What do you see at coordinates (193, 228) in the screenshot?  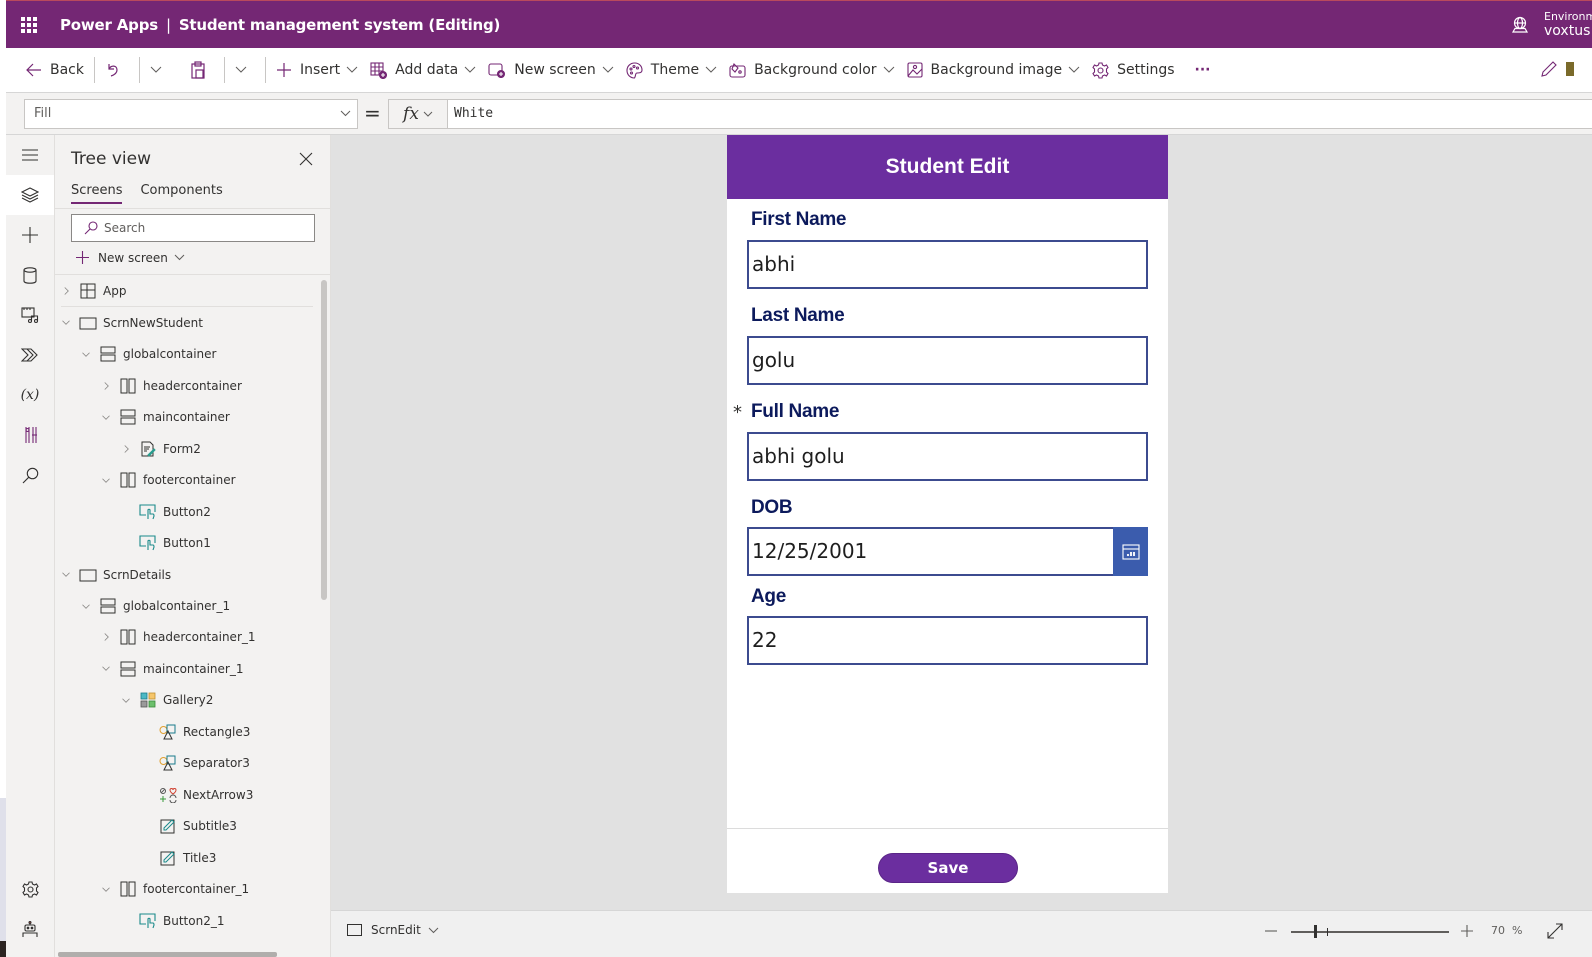 I see `tree-search-input: Search` at bounding box center [193, 228].